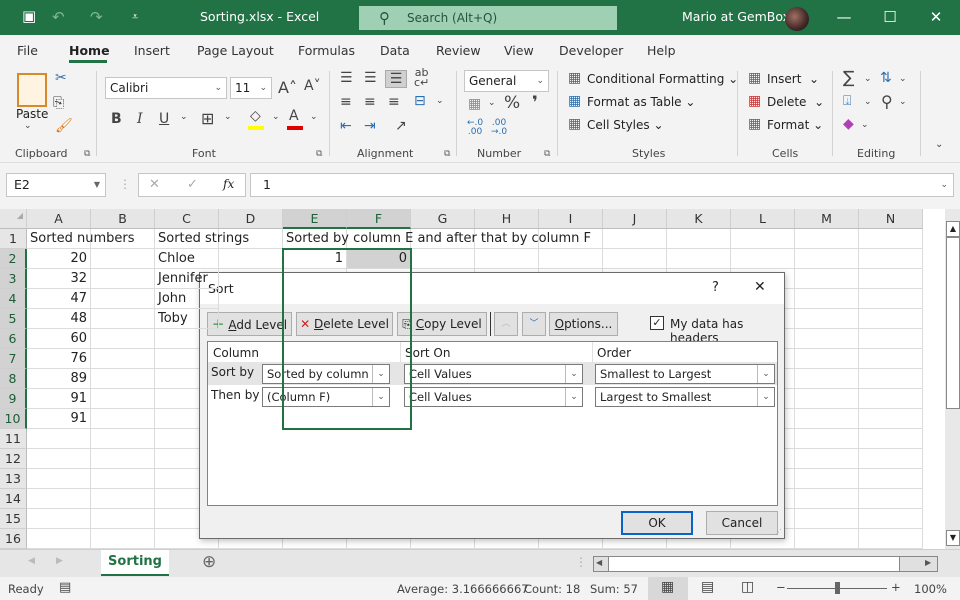 This screenshot has height=600, width=960. I want to click on tab-developer: Developer, so click(591, 50).